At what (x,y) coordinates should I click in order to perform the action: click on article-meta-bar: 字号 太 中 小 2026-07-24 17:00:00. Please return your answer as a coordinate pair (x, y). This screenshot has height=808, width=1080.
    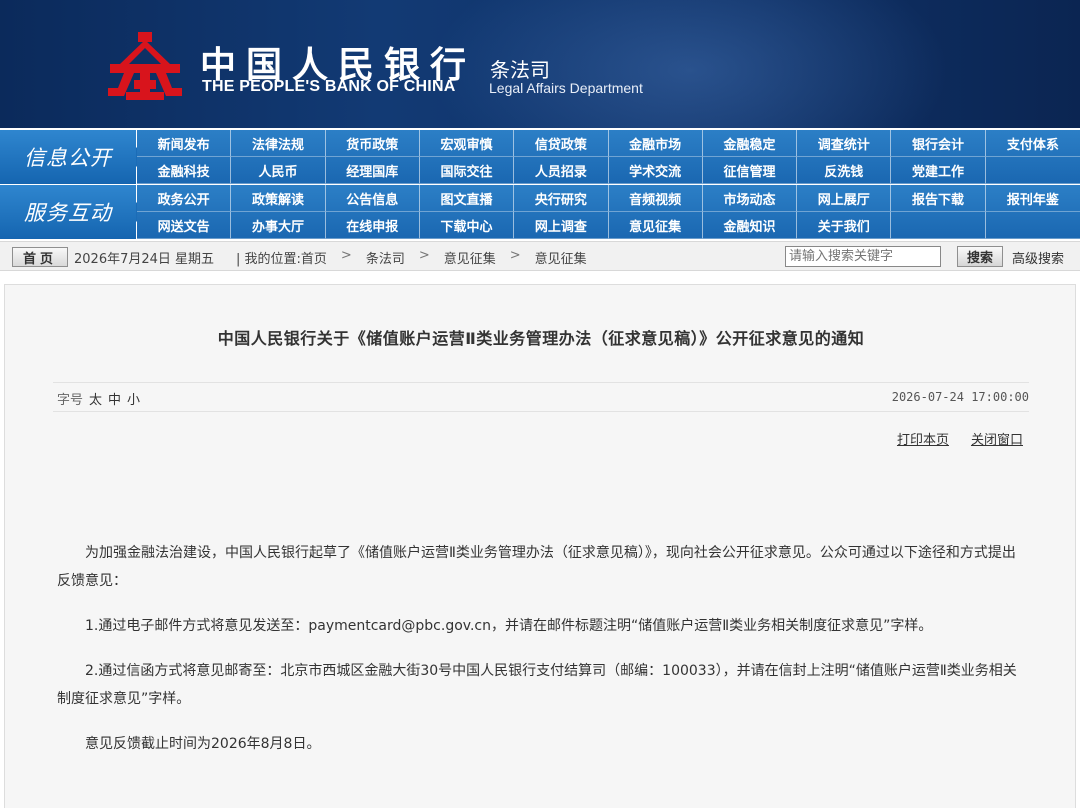
    Looking at the image, I should click on (541, 397).